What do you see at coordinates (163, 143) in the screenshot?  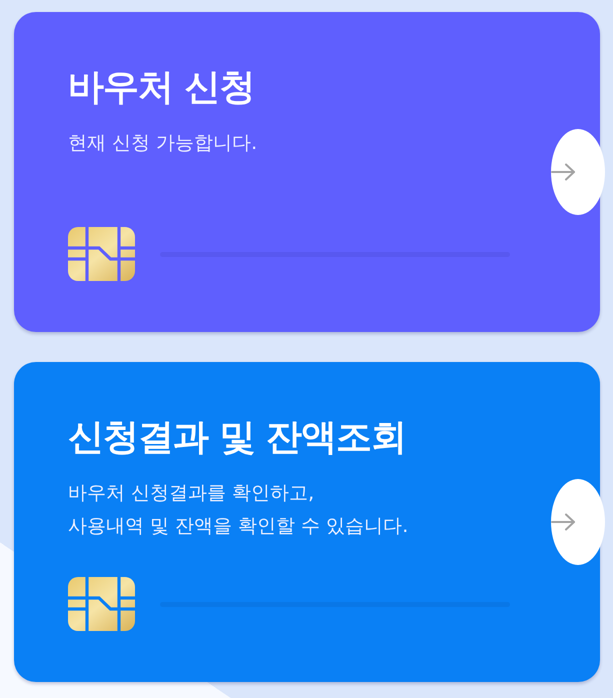 I see `card-description: 현재 신청 가능합니다.` at bounding box center [163, 143].